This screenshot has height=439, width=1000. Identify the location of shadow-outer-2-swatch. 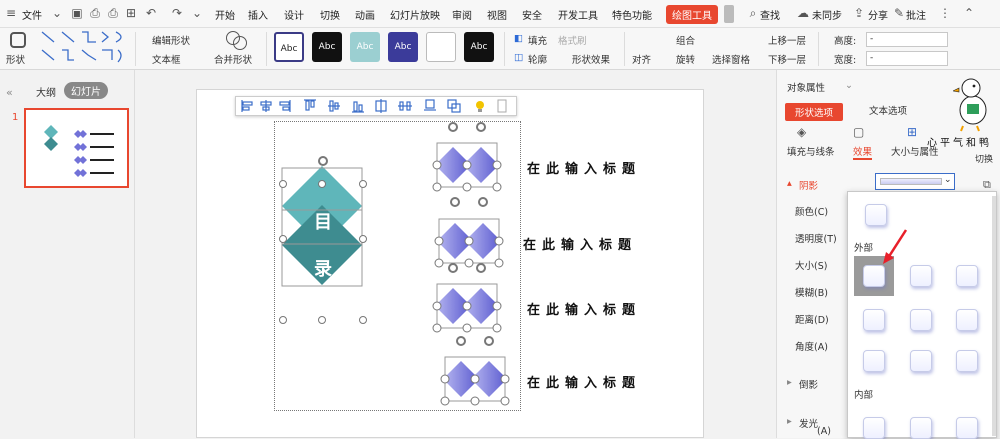
(921, 276).